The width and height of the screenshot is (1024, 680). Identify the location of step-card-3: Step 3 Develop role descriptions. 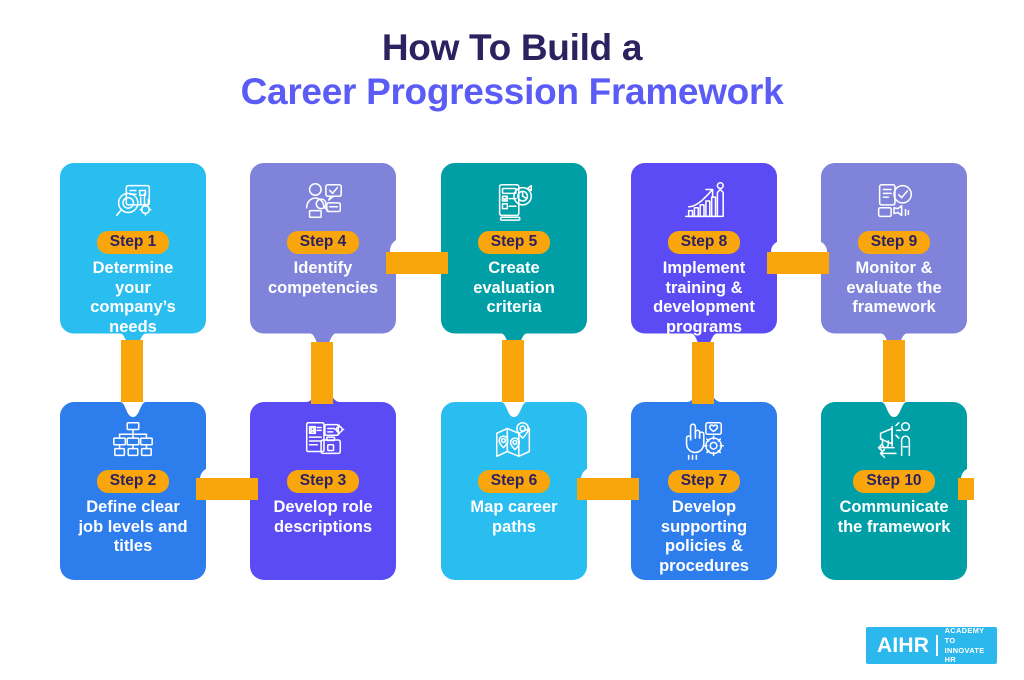
(323, 488).